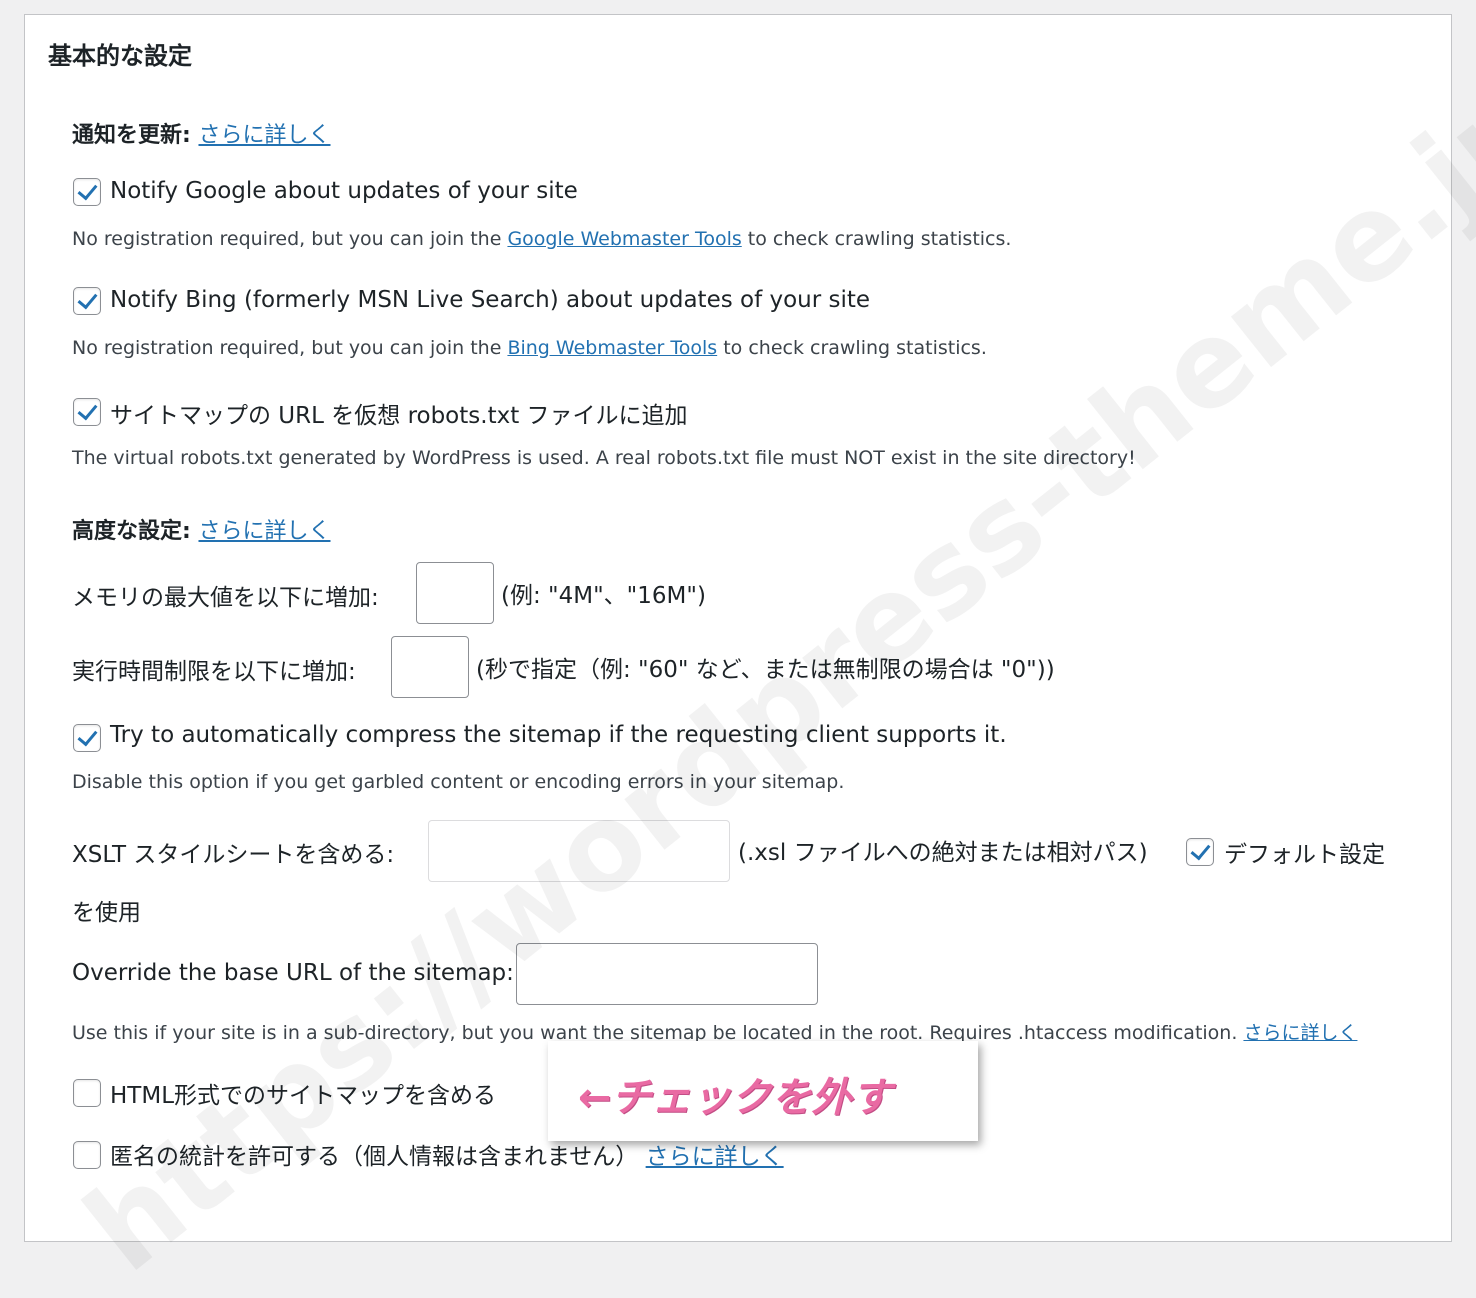 This screenshot has width=1476, height=1298. Describe the element at coordinates (943, 853) in the screenshot. I see `xslt-hint: (.xsl ファイルへの絶対または相対パス)` at that location.